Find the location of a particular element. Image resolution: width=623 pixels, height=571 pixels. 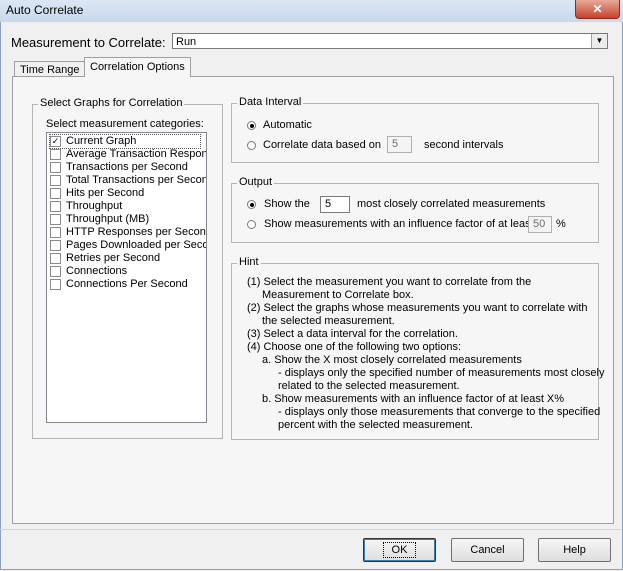

ok-button-label: OK is located at coordinates (399, 550).